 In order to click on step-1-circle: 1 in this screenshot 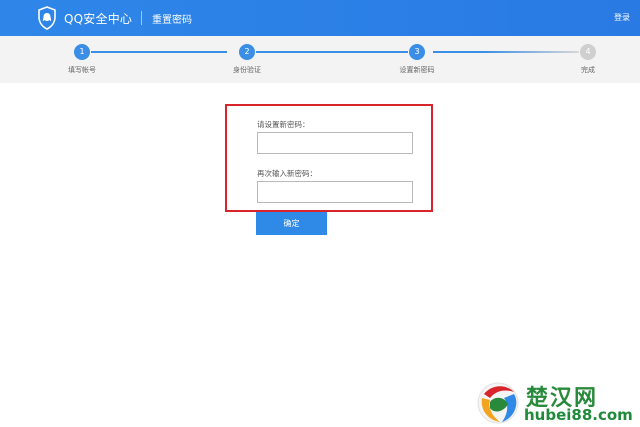, I will do `click(82, 52)`.